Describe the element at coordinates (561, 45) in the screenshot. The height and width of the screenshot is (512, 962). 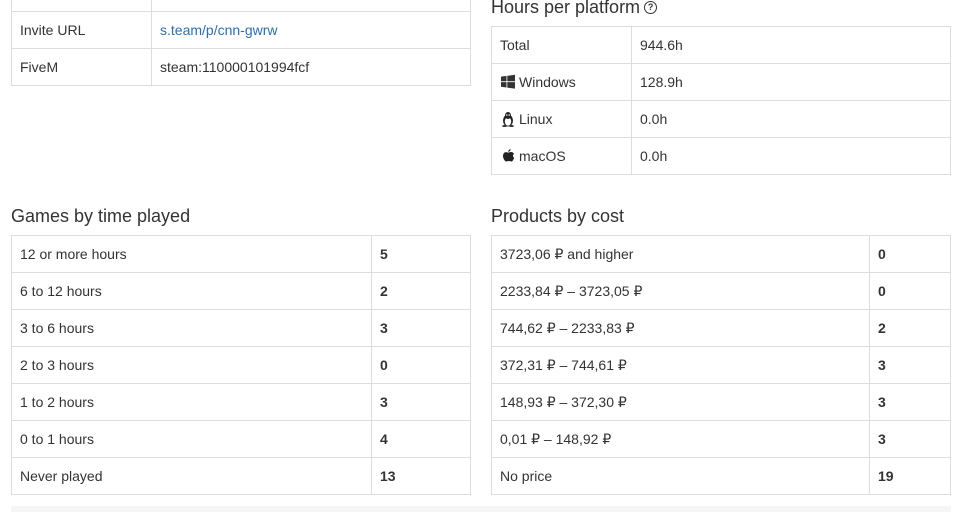
I see `platform-label: Total` at that location.